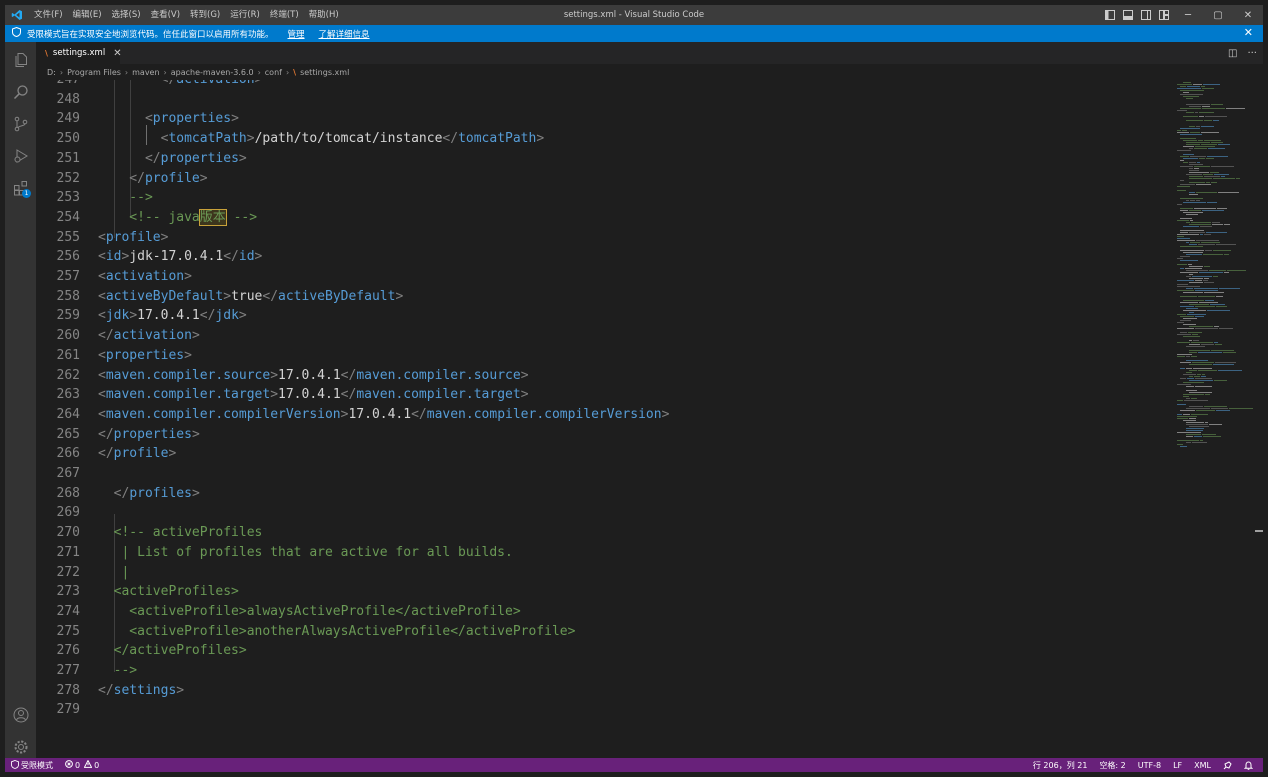 The height and width of the screenshot is (777, 1268). What do you see at coordinates (606, 336) in the screenshot?
I see `code-line: 260 </activation>` at bounding box center [606, 336].